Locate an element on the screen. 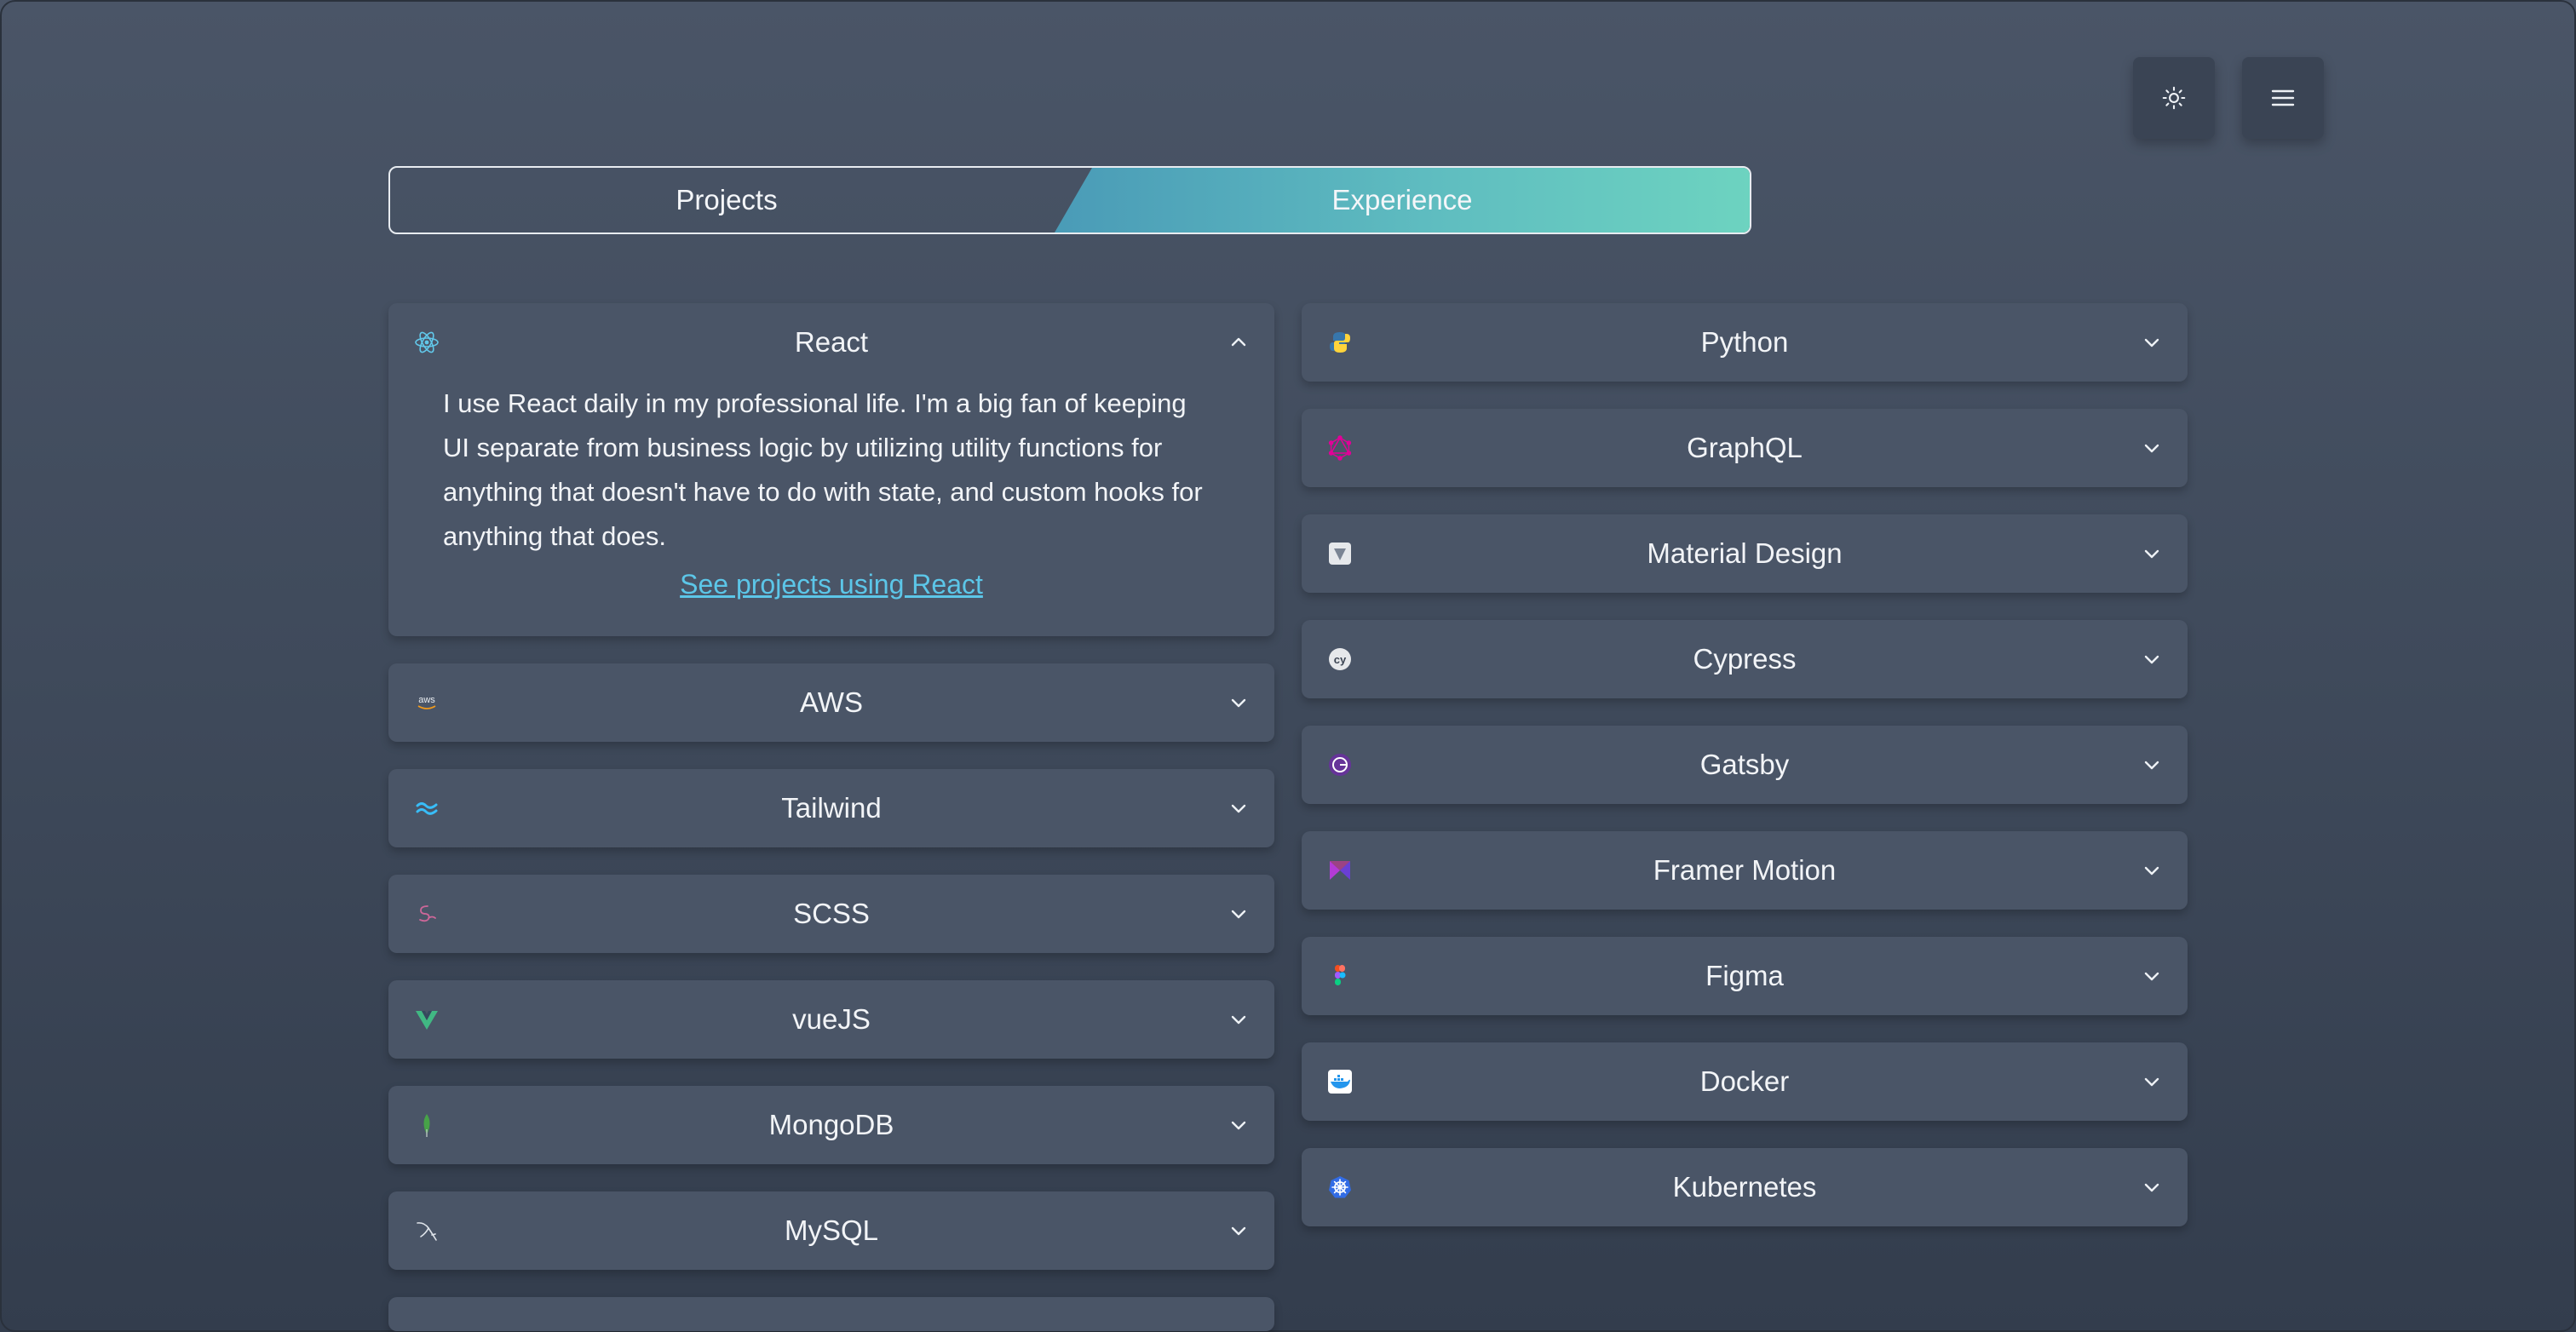 Image resolution: width=2576 pixels, height=1332 pixels. accordion-header-framer-motion: Framer Motion is located at coordinates (1745, 871).